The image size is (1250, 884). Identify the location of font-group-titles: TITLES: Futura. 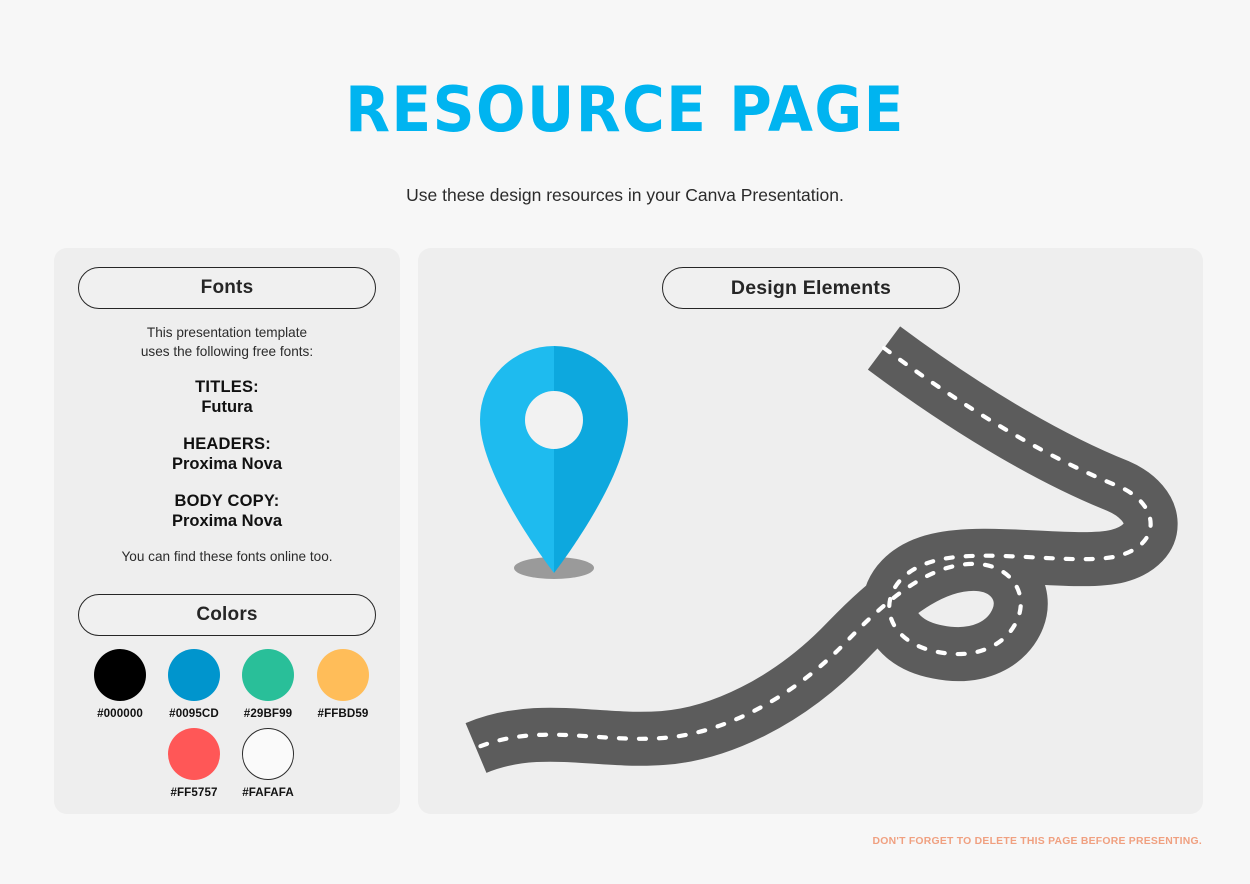
(227, 397).